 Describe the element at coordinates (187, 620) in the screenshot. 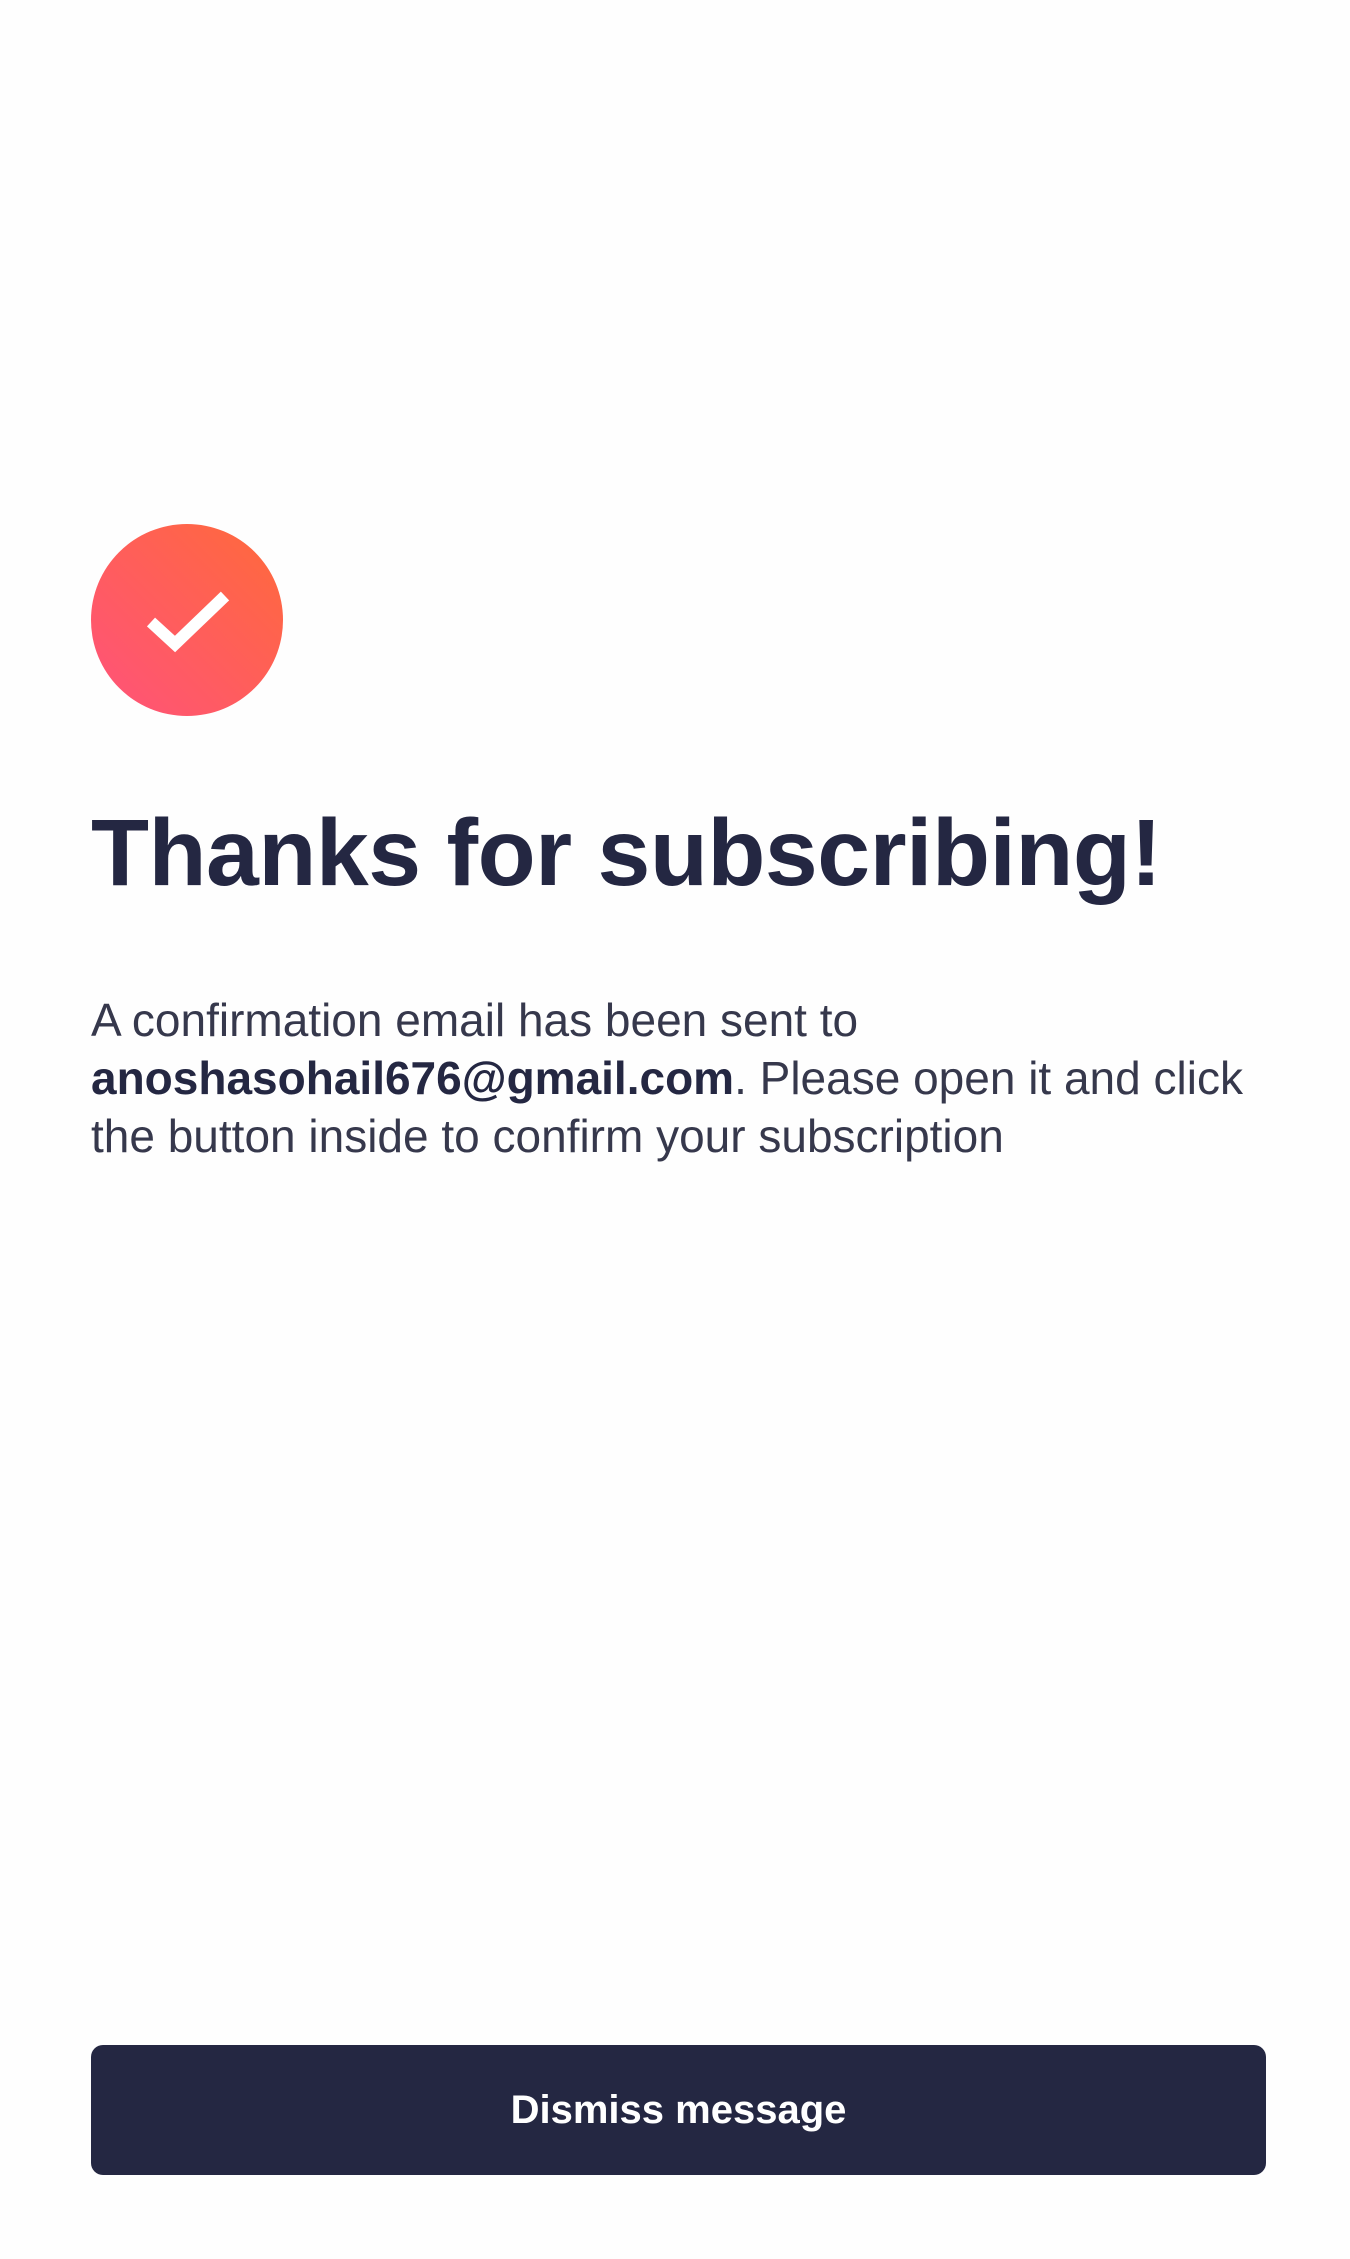

I see `checkmark-icon` at that location.